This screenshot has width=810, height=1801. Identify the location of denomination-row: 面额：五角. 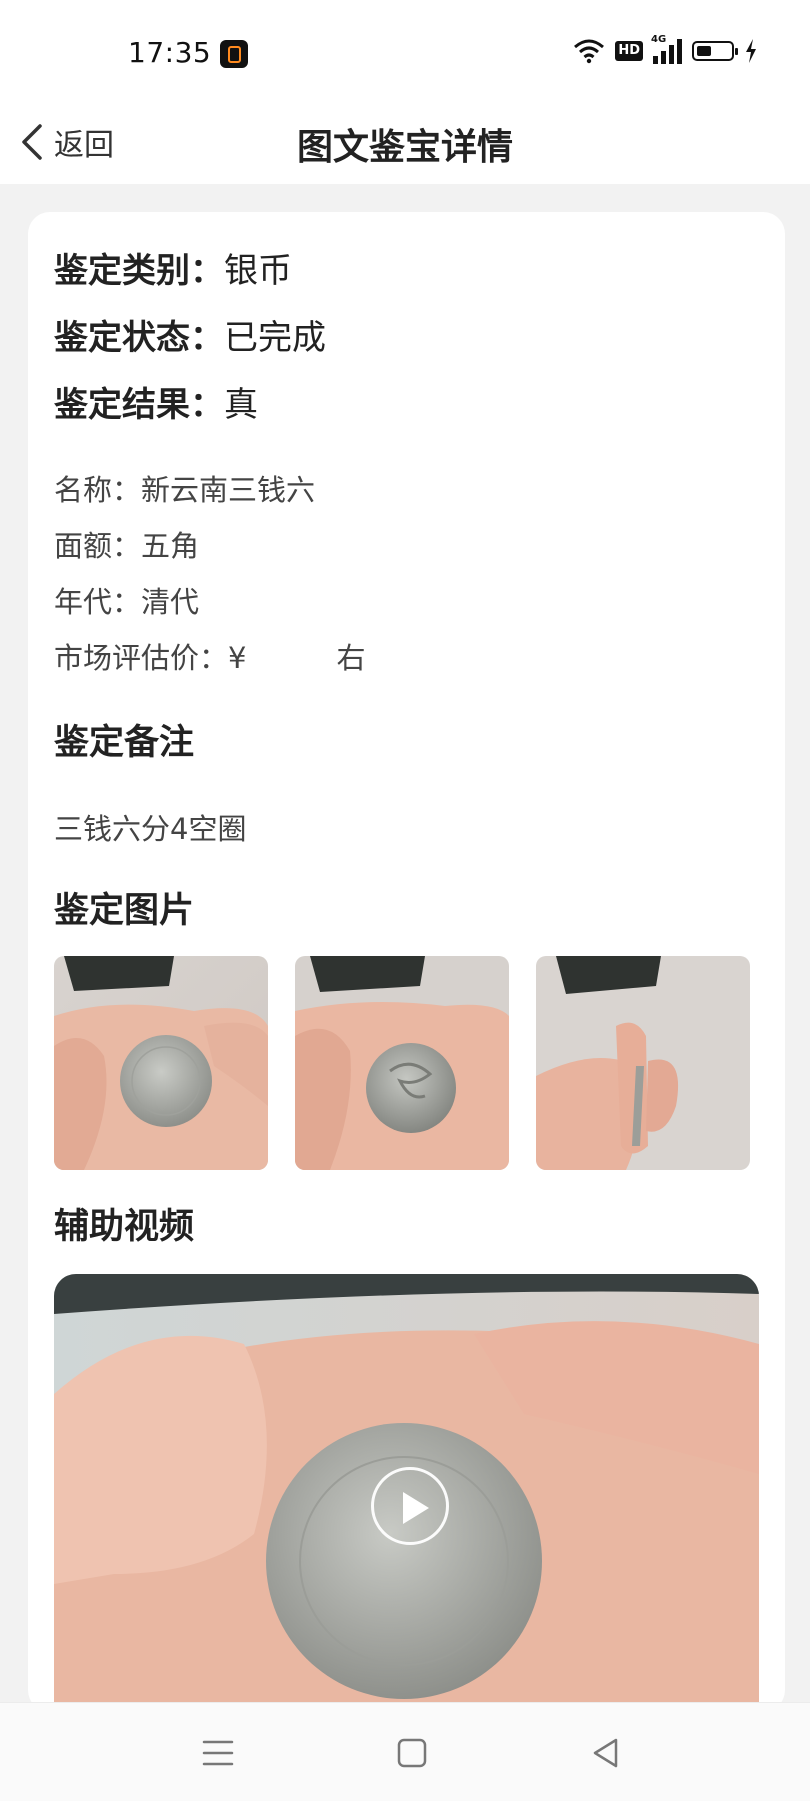
(209, 546).